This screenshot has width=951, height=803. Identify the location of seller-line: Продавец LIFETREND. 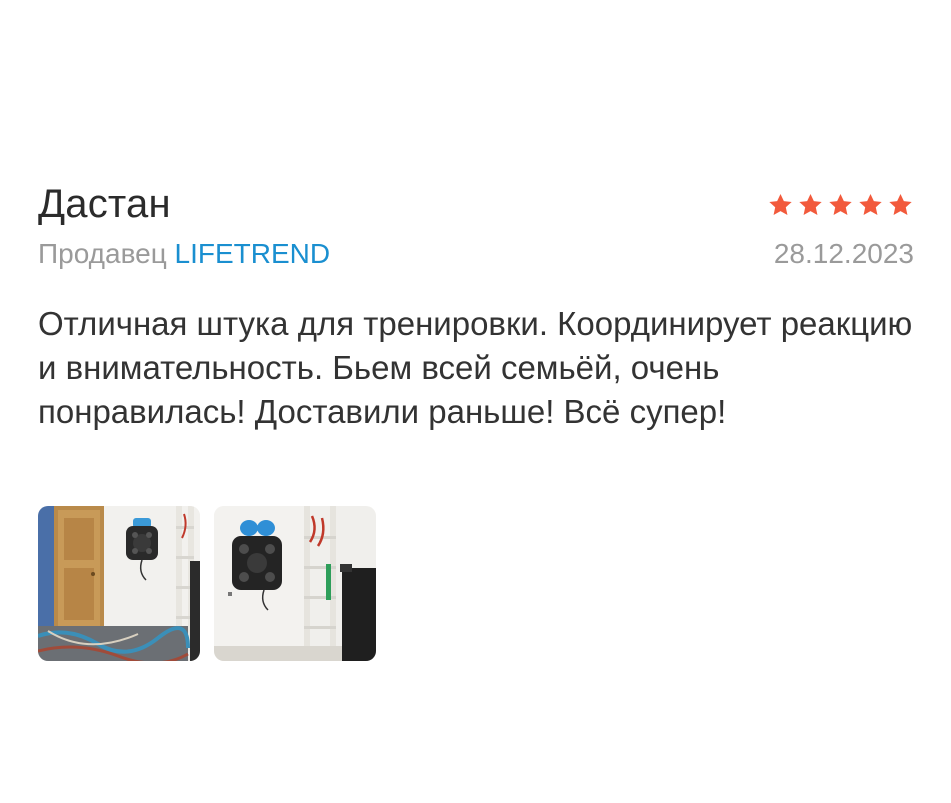
(184, 254).